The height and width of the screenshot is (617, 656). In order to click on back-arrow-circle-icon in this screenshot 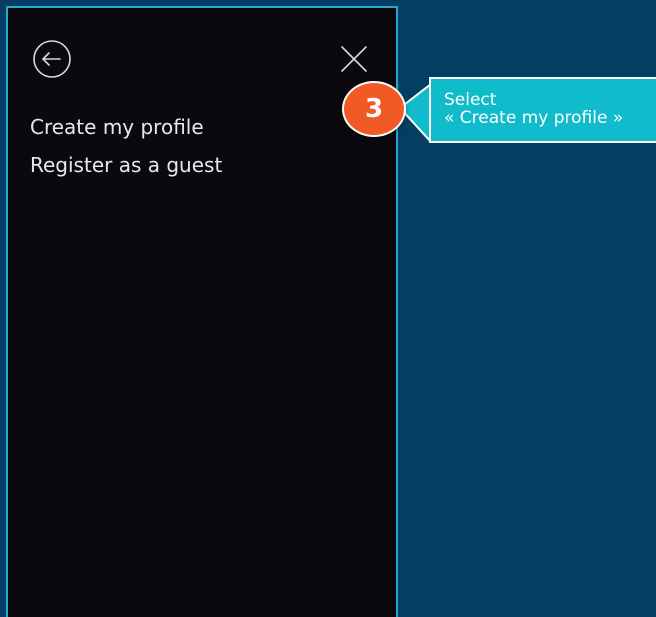, I will do `click(52, 59)`.